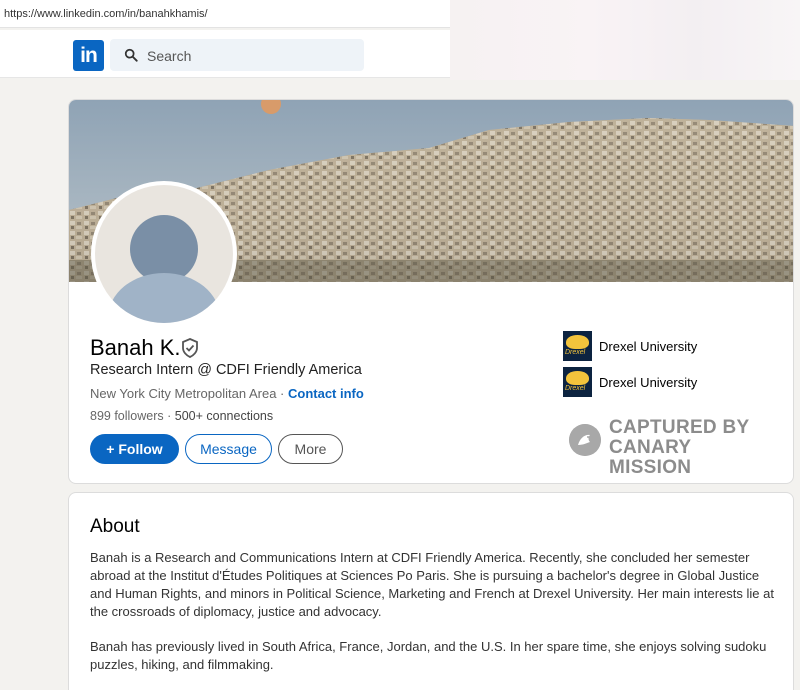 This screenshot has height=690, width=800. What do you see at coordinates (183, 393) in the screenshot?
I see `location-text: New York City Metropolitan Area` at bounding box center [183, 393].